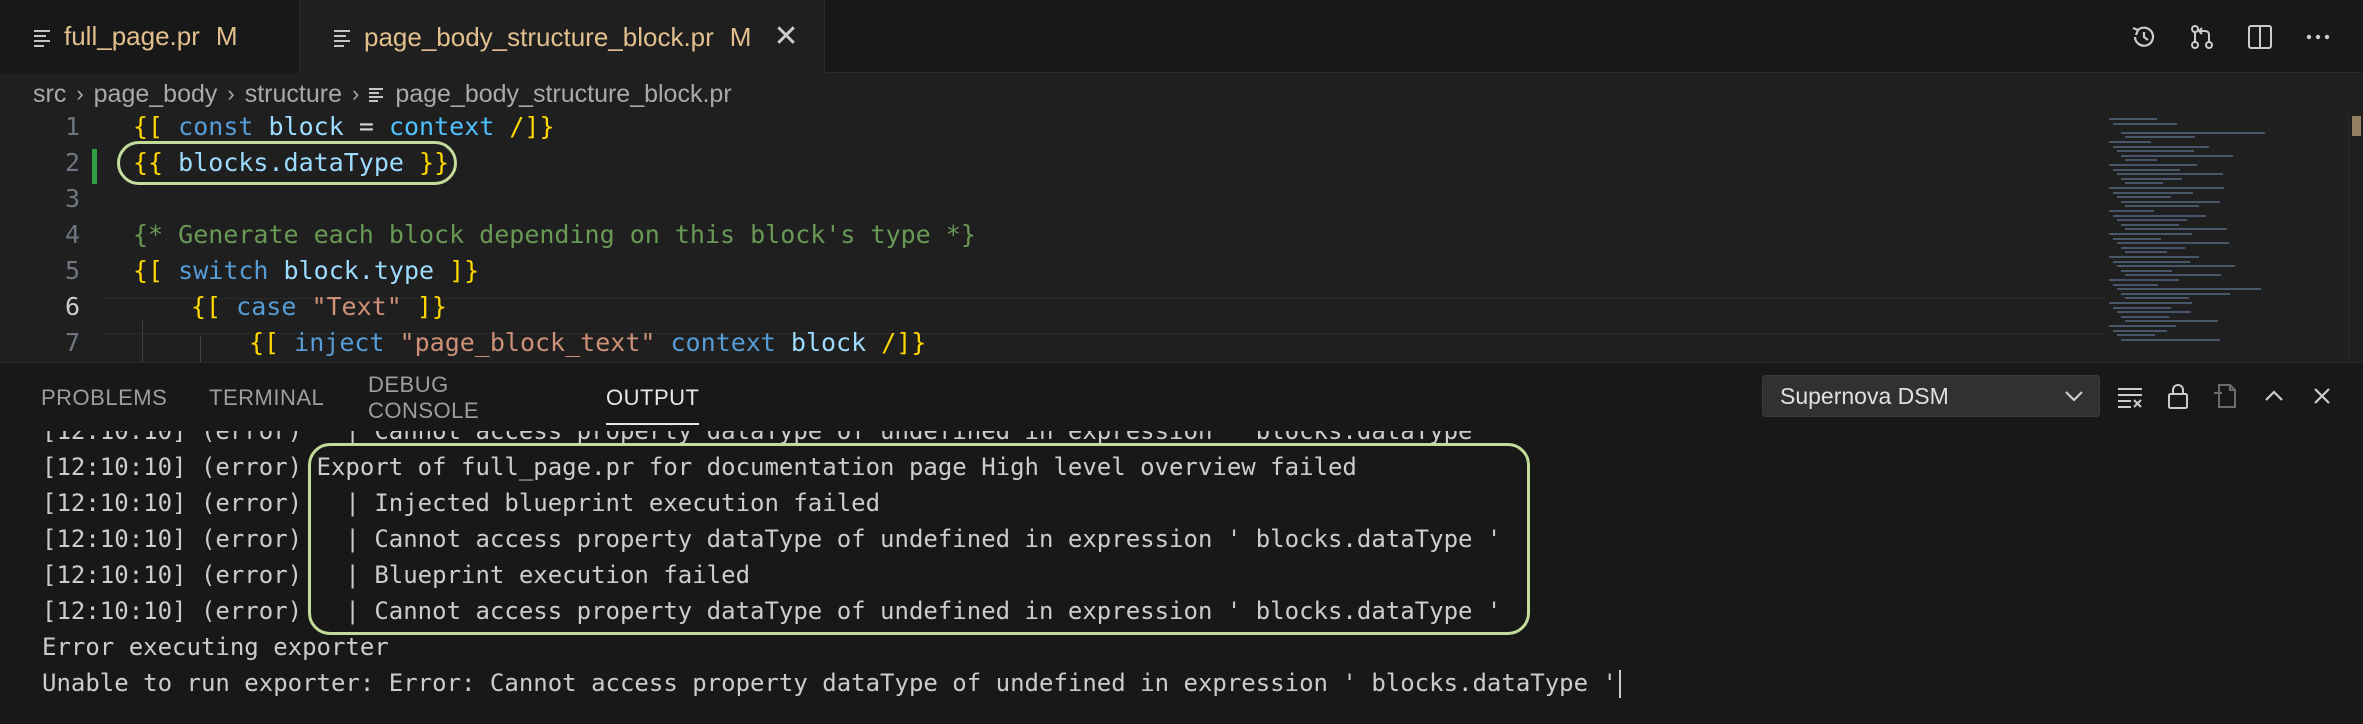 The height and width of the screenshot is (724, 2363). What do you see at coordinates (653, 398) in the screenshot?
I see `tab-output: OUTPUT` at bounding box center [653, 398].